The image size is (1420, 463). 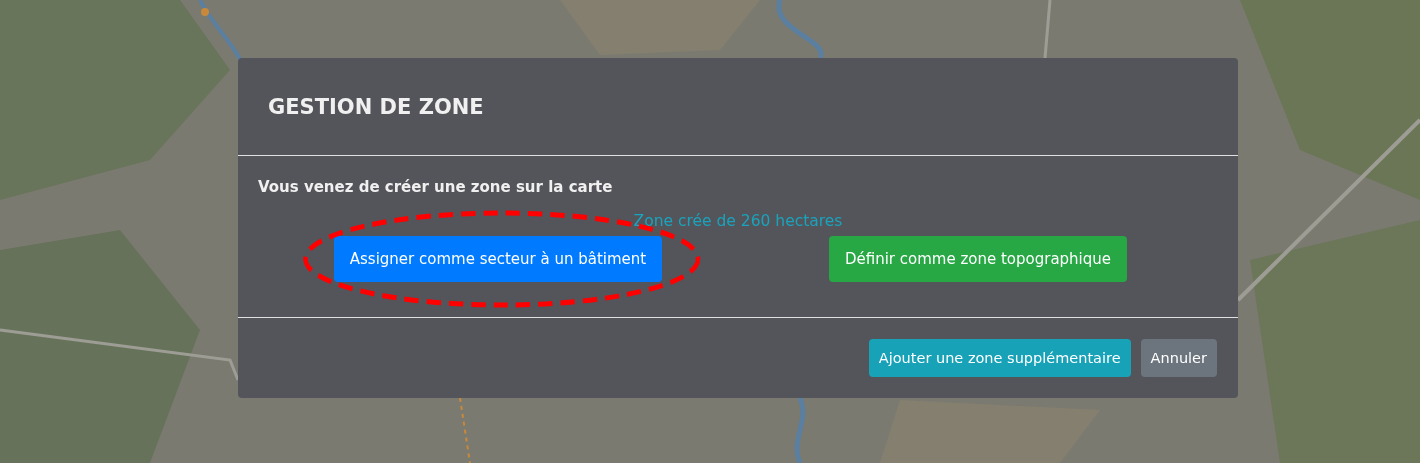 What do you see at coordinates (376, 106) in the screenshot?
I see `dialog-title: GESTION DE ZONE` at bounding box center [376, 106].